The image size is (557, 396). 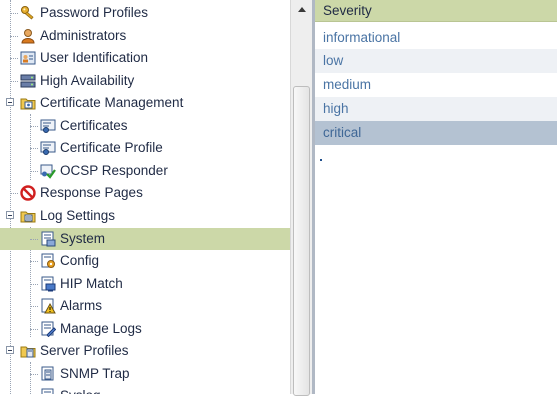 I want to click on tree-item-alarms: Alarms, so click(x=145, y=306).